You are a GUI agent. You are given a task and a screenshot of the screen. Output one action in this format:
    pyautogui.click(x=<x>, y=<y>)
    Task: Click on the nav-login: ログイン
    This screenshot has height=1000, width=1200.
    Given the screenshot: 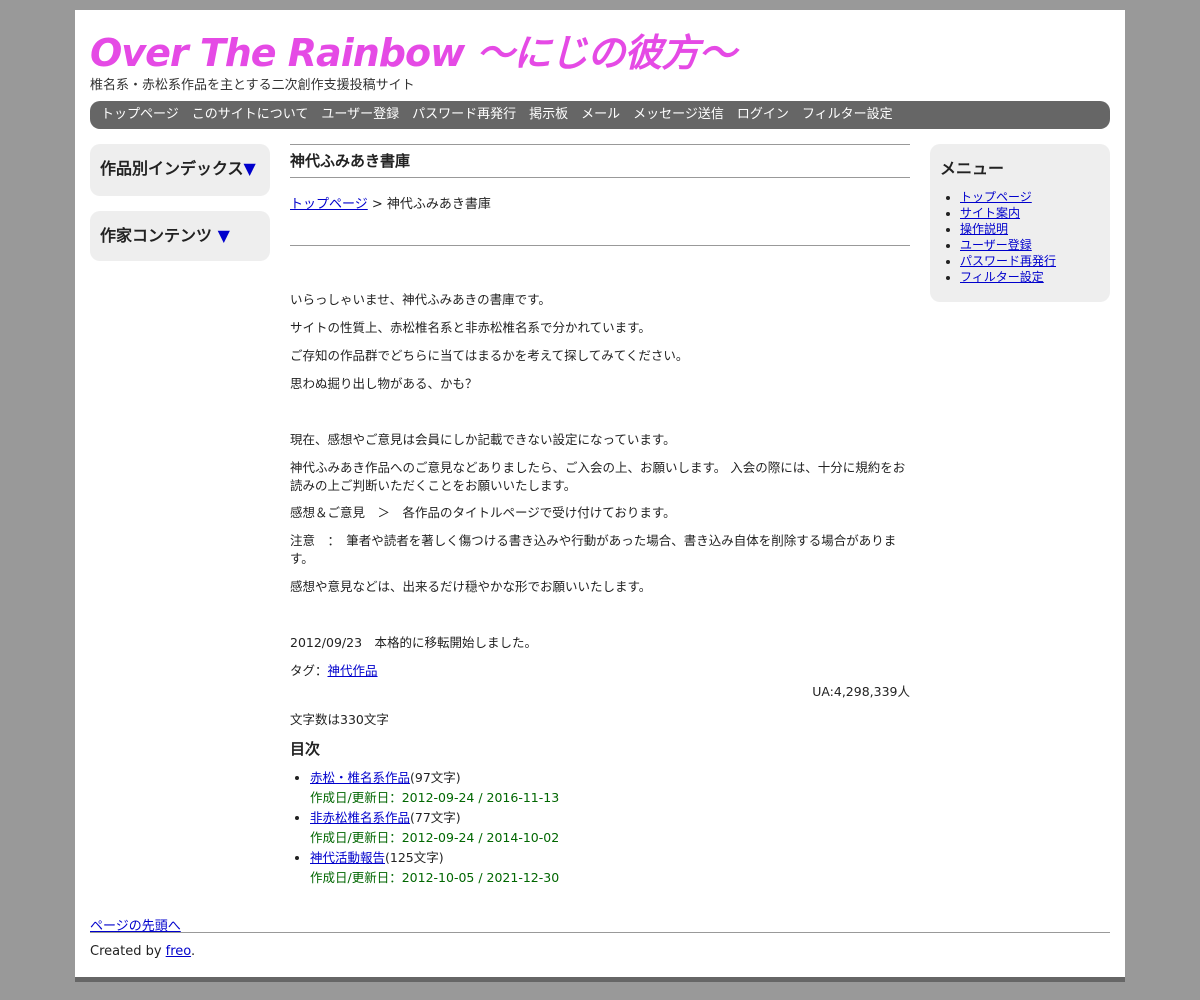 What is the action you would take?
    pyautogui.click(x=763, y=115)
    